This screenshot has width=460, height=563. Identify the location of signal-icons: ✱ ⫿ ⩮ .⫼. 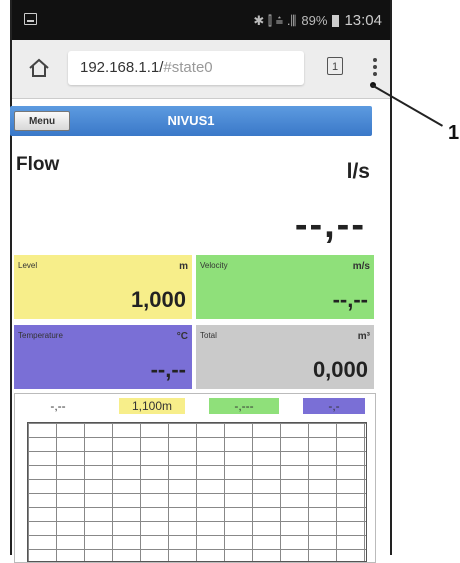
(275, 20).